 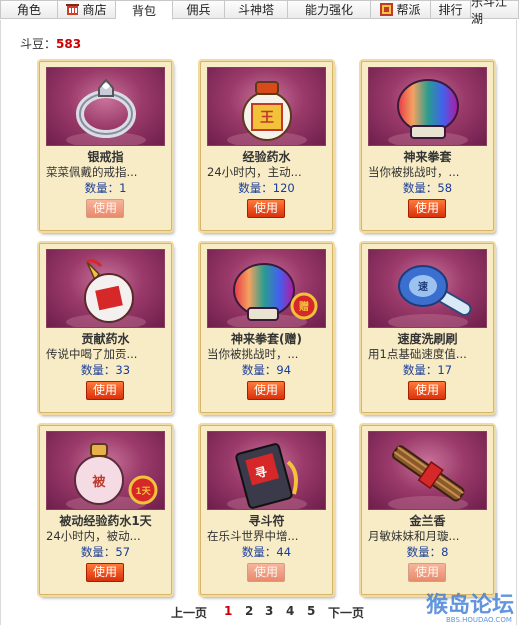 What do you see at coordinates (105, 339) in the screenshot?
I see `item-name: 贡献药水` at bounding box center [105, 339].